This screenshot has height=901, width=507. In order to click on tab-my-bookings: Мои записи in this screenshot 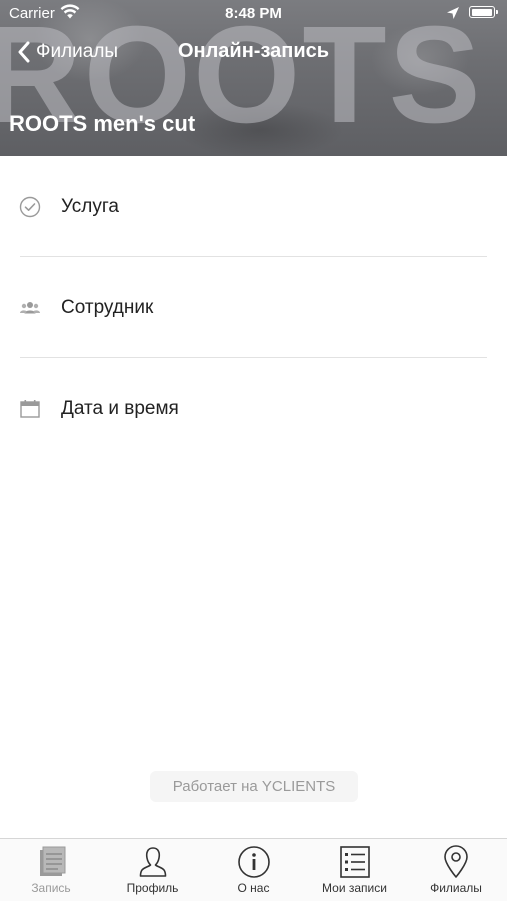, I will do `click(354, 870)`.